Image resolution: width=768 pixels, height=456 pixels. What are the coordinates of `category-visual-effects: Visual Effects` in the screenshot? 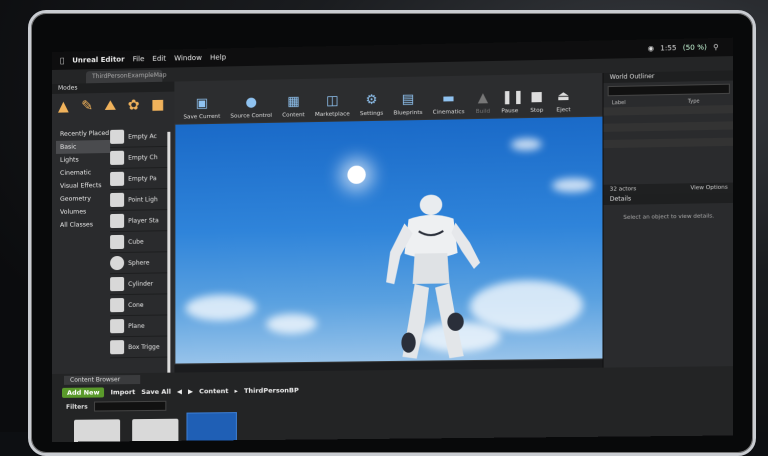 It's located at (83, 186).